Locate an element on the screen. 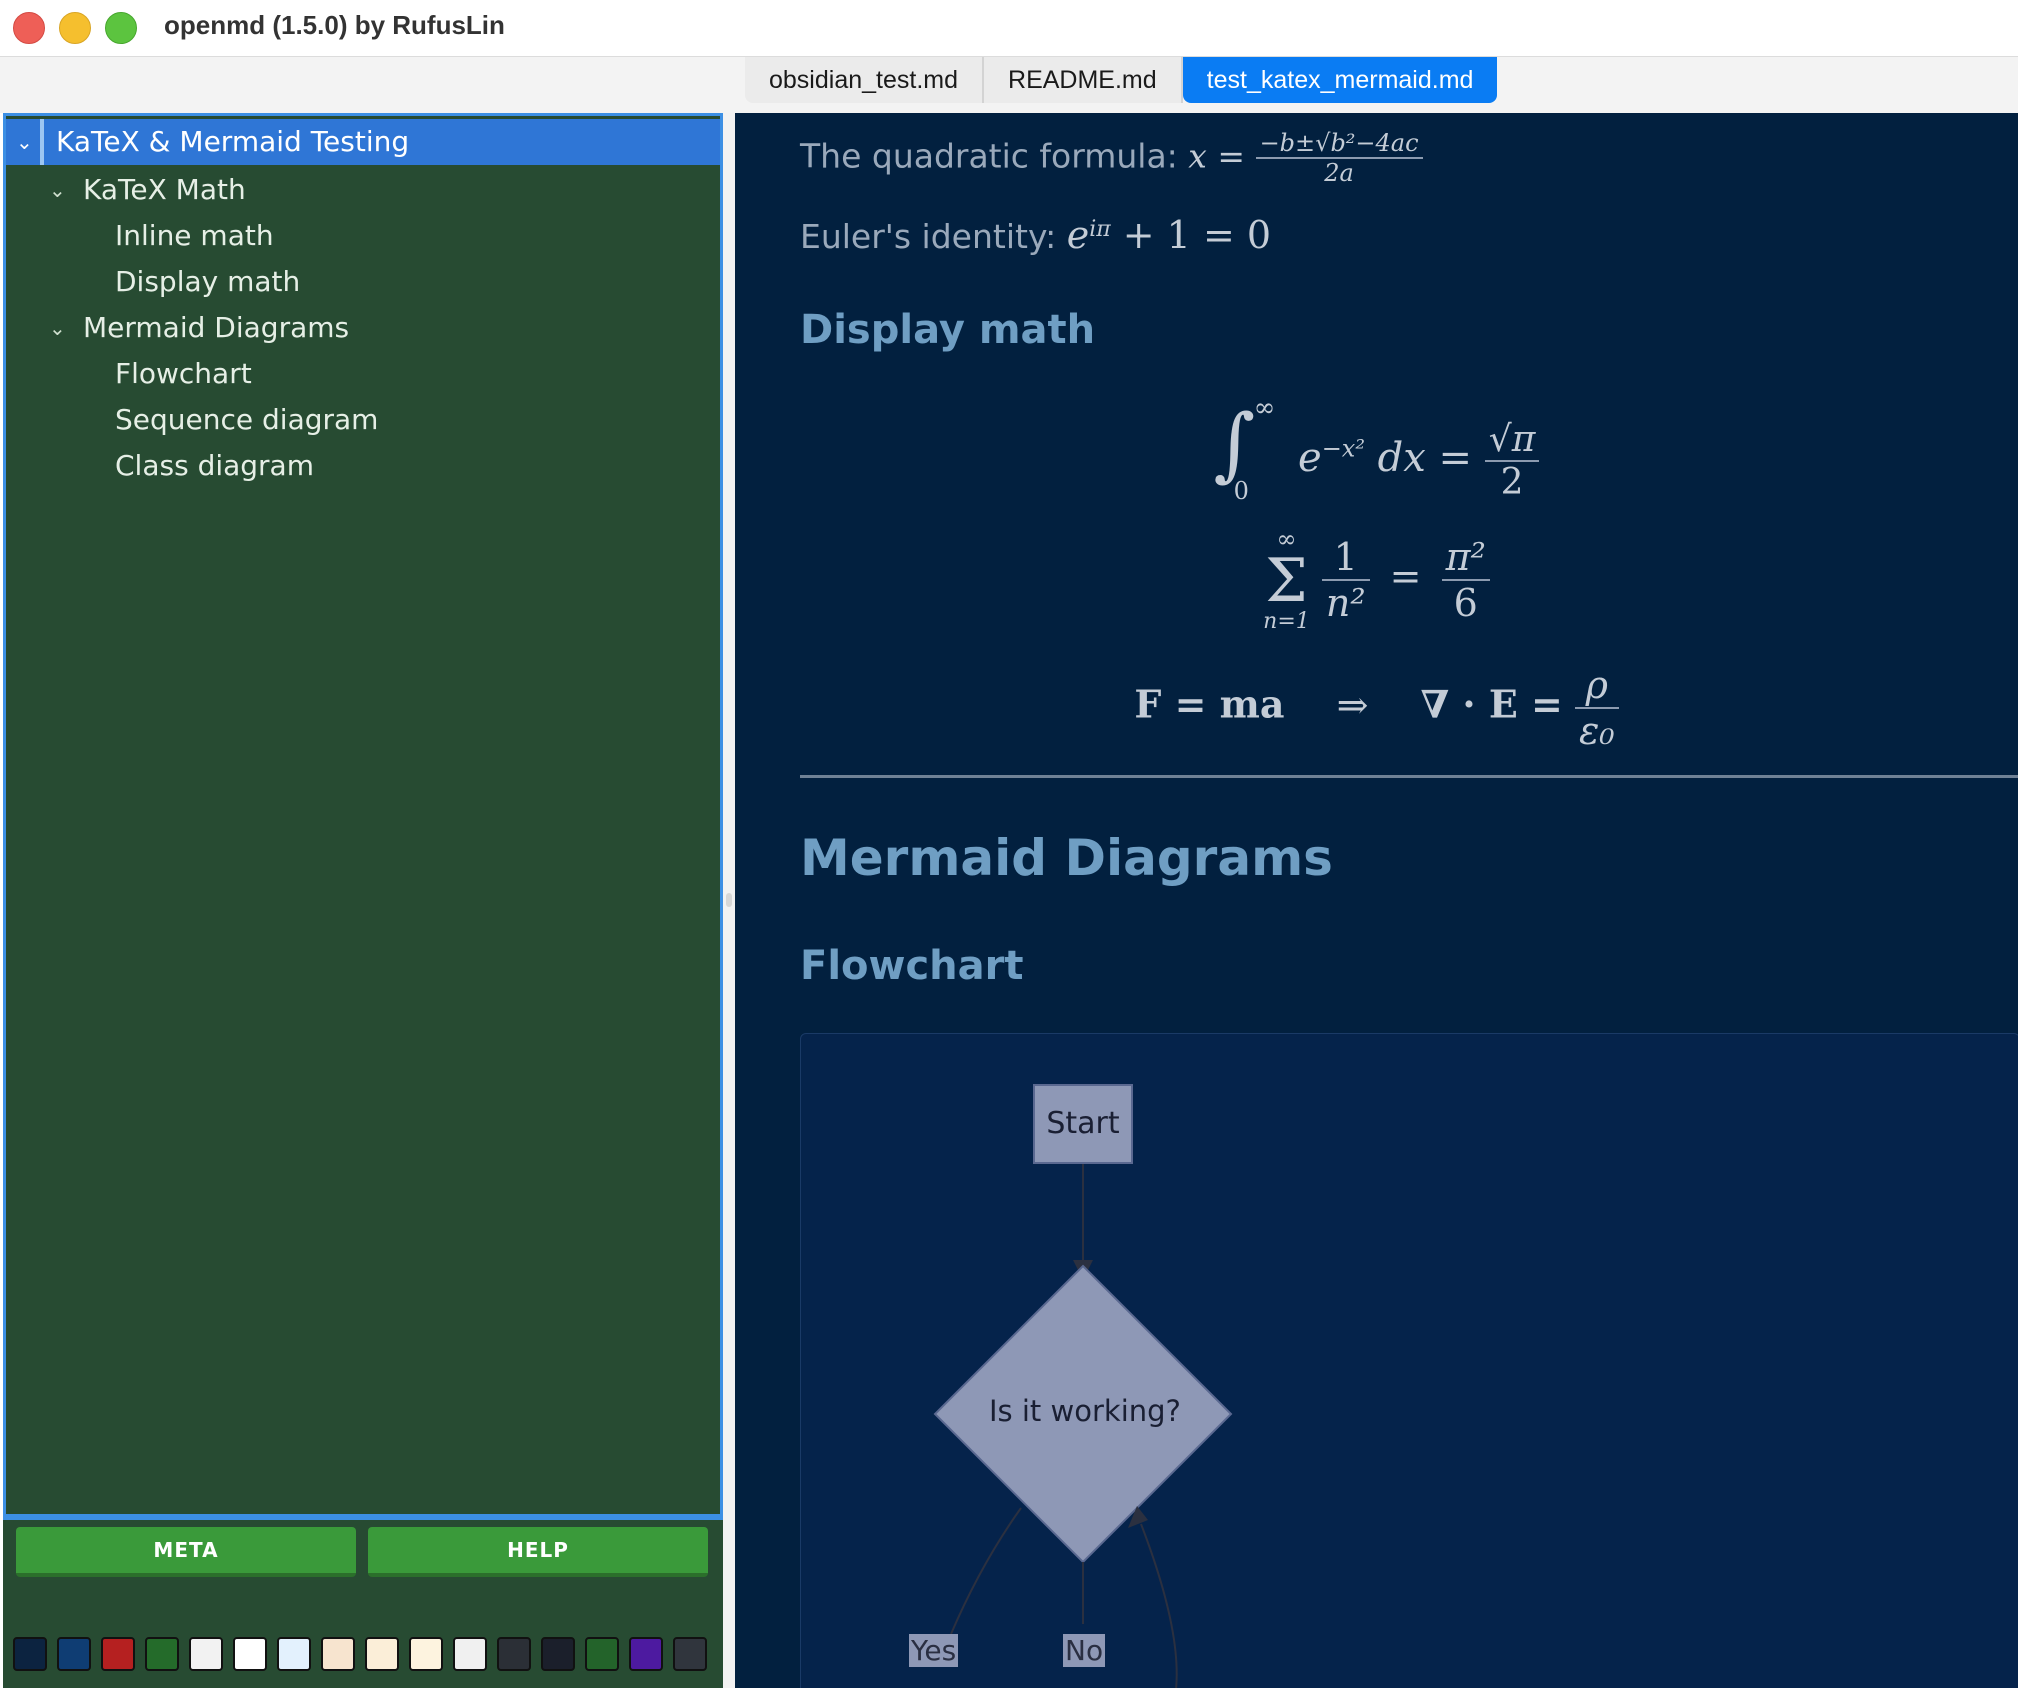  theme-swatches is located at coordinates (360, 1654).